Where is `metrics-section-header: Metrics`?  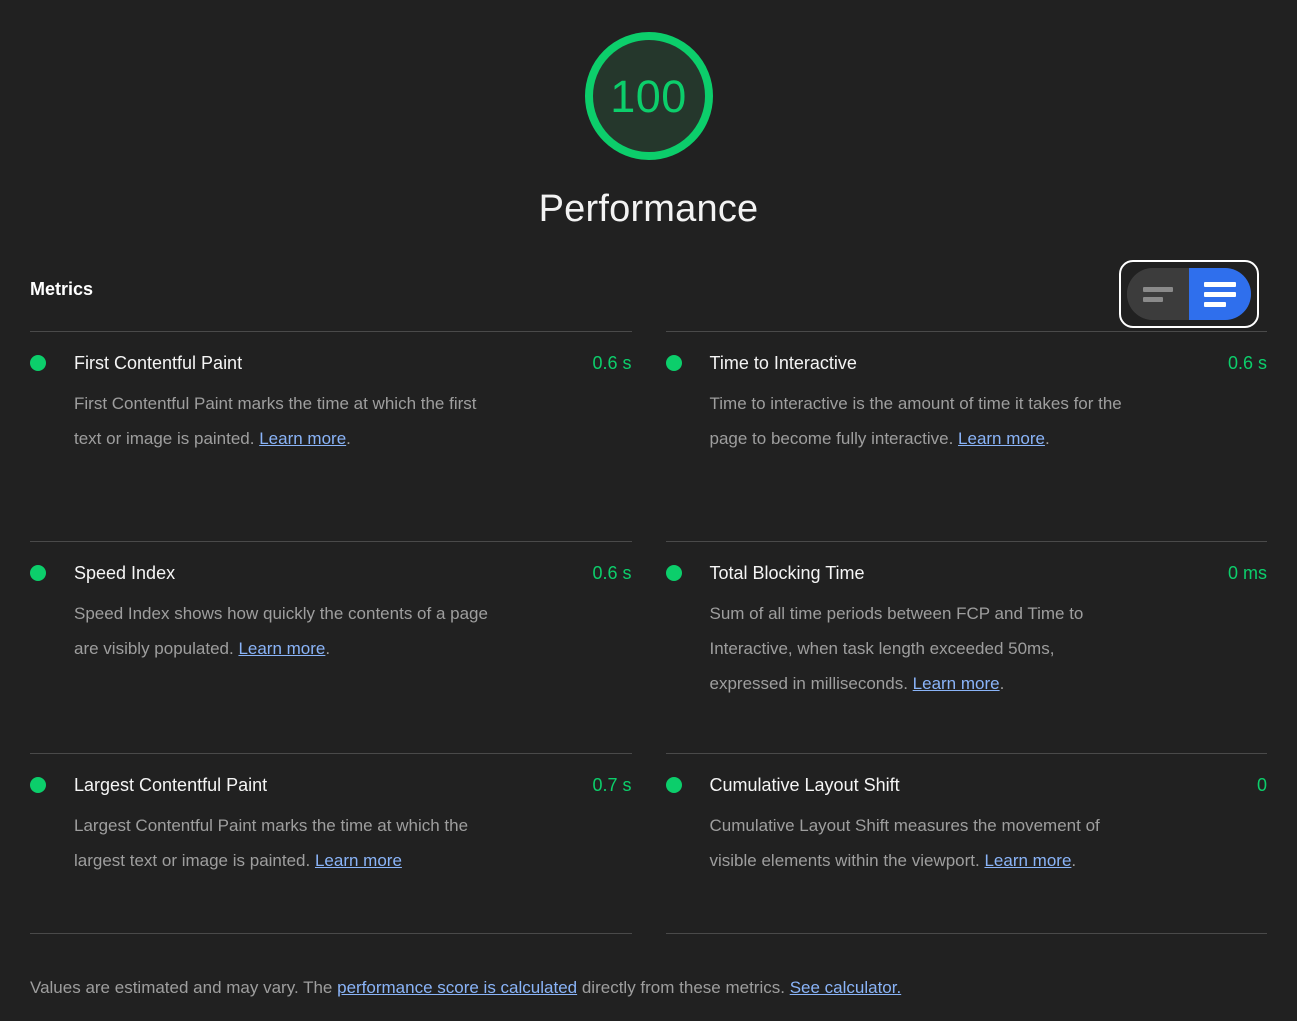 metrics-section-header: Metrics is located at coordinates (648, 295).